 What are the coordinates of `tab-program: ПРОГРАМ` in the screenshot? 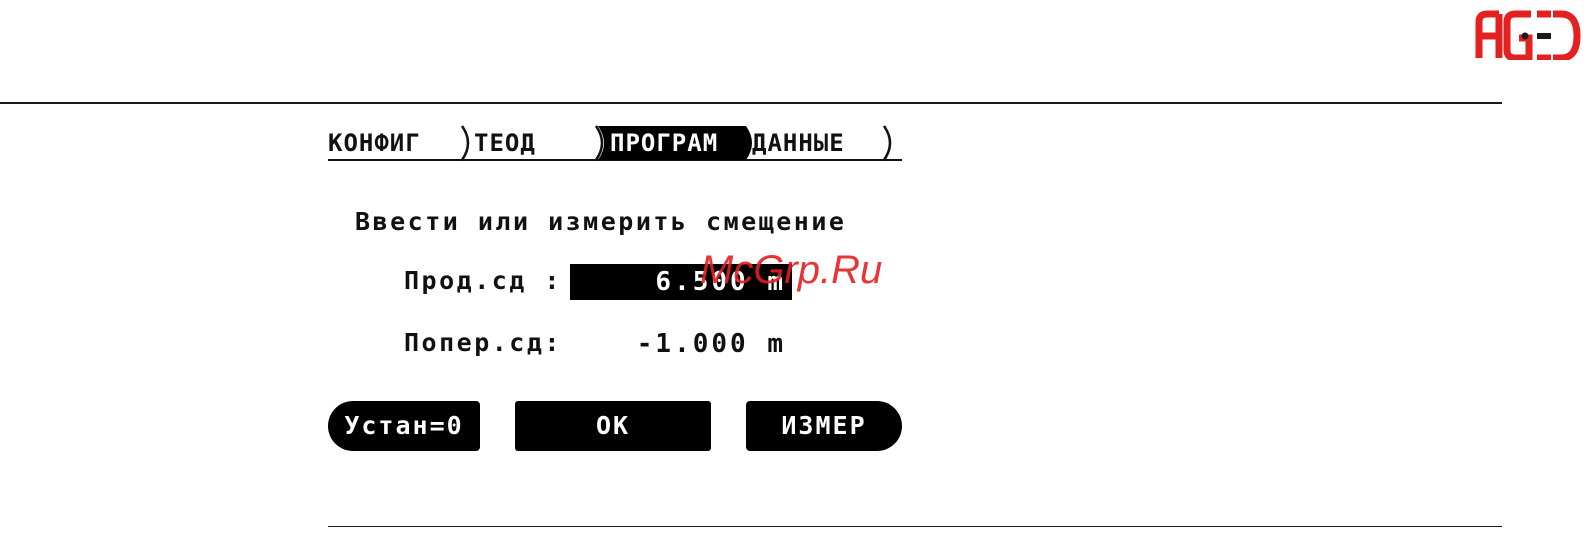 It's located at (664, 143).